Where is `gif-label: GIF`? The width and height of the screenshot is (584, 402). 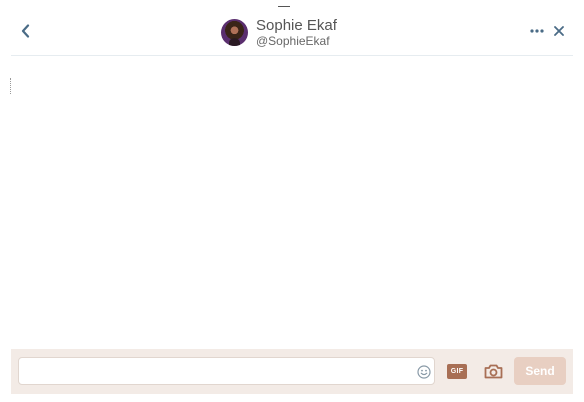 gif-label: GIF is located at coordinates (457, 371).